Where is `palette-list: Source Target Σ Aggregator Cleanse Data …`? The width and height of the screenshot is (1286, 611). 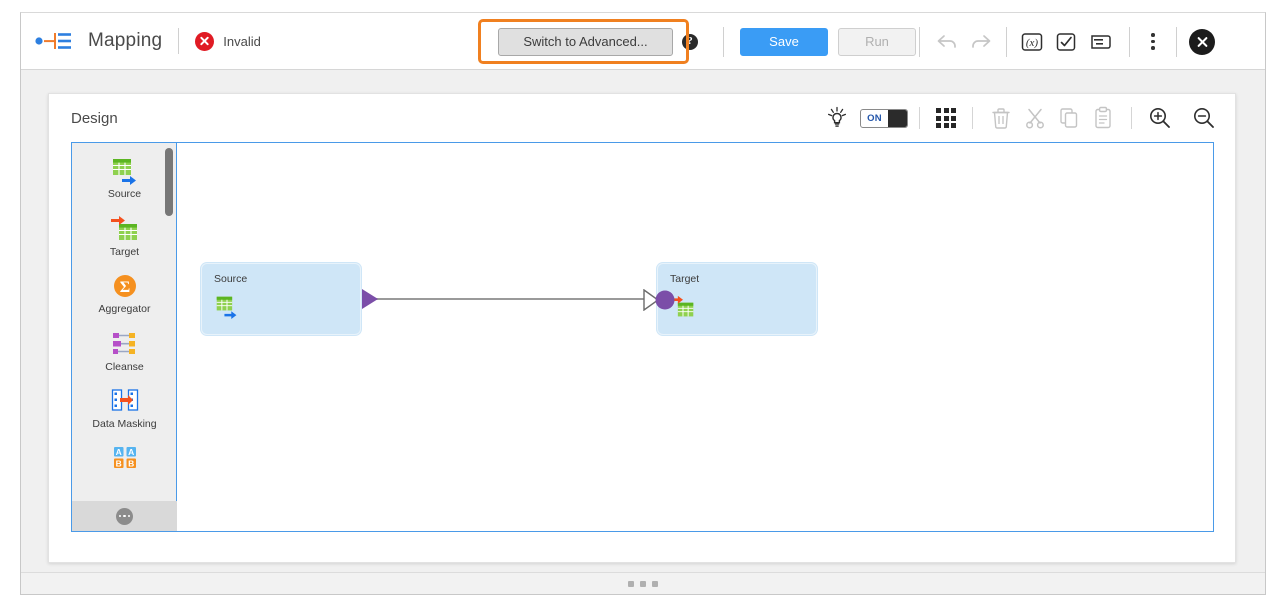
palette-list: Source Target Σ Aggregator Cleanse Data … is located at coordinates (124, 317).